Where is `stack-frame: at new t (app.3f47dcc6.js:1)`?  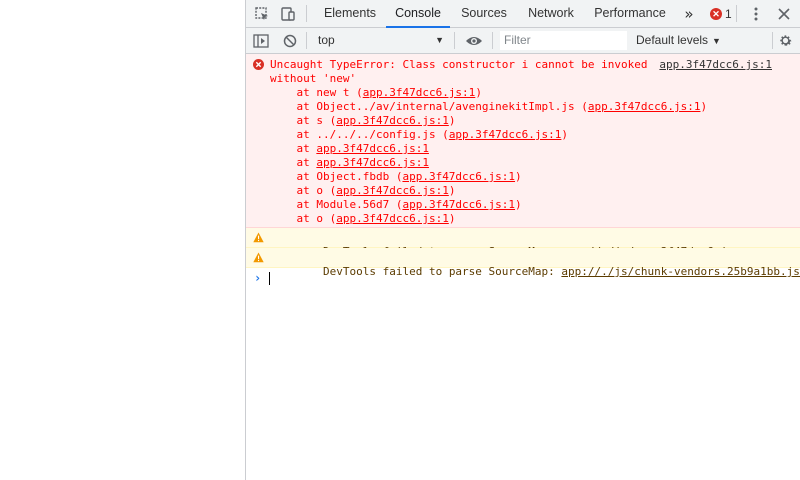 stack-frame: at new t (app.3f47dcc6.js:1) is located at coordinates (376, 93).